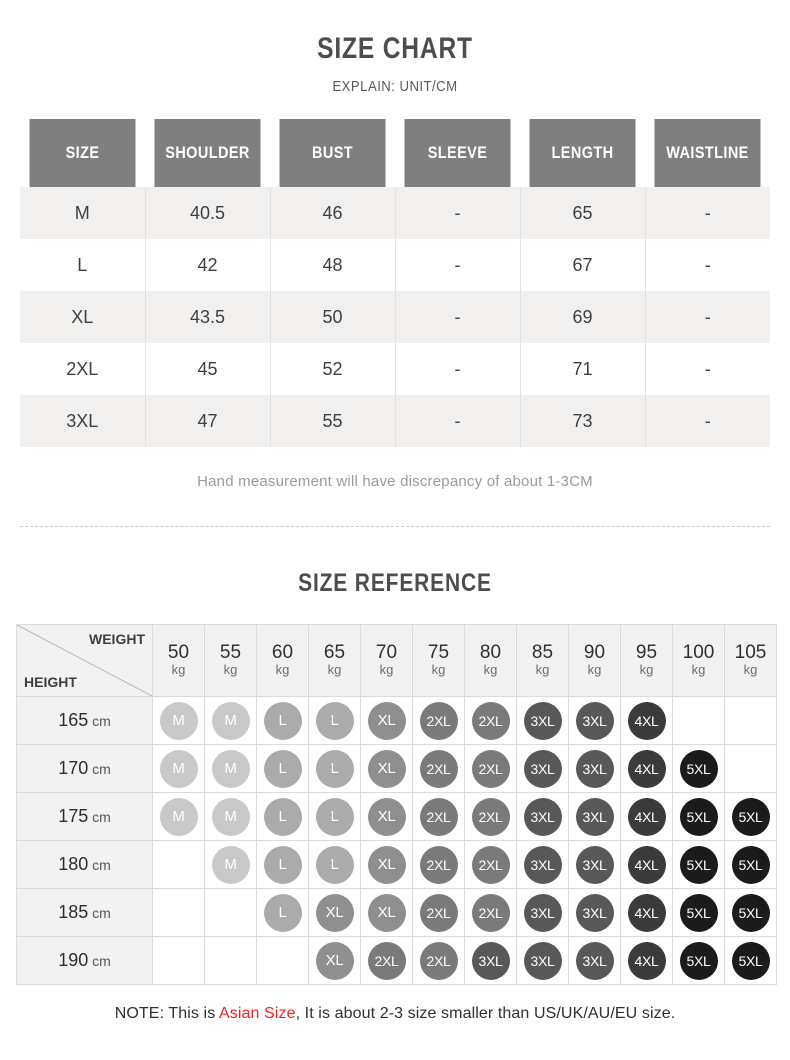 The height and width of the screenshot is (1060, 790). I want to click on size-reference-title: SIZE REFERENCE, so click(395, 583).